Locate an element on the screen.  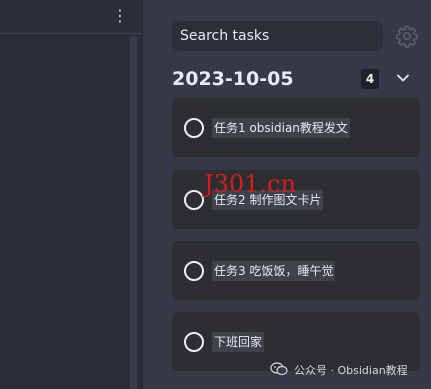
footer-text: 公众号 · Obsidian教程 is located at coordinates (351, 370).